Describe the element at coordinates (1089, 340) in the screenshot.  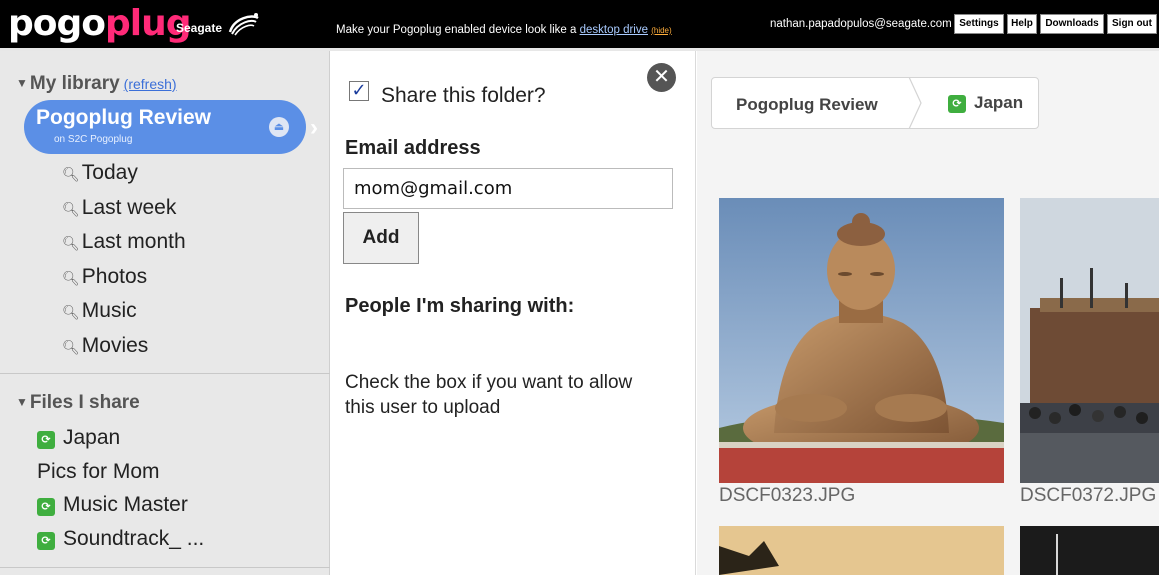
I see `photo-thumbnail-festival` at that location.